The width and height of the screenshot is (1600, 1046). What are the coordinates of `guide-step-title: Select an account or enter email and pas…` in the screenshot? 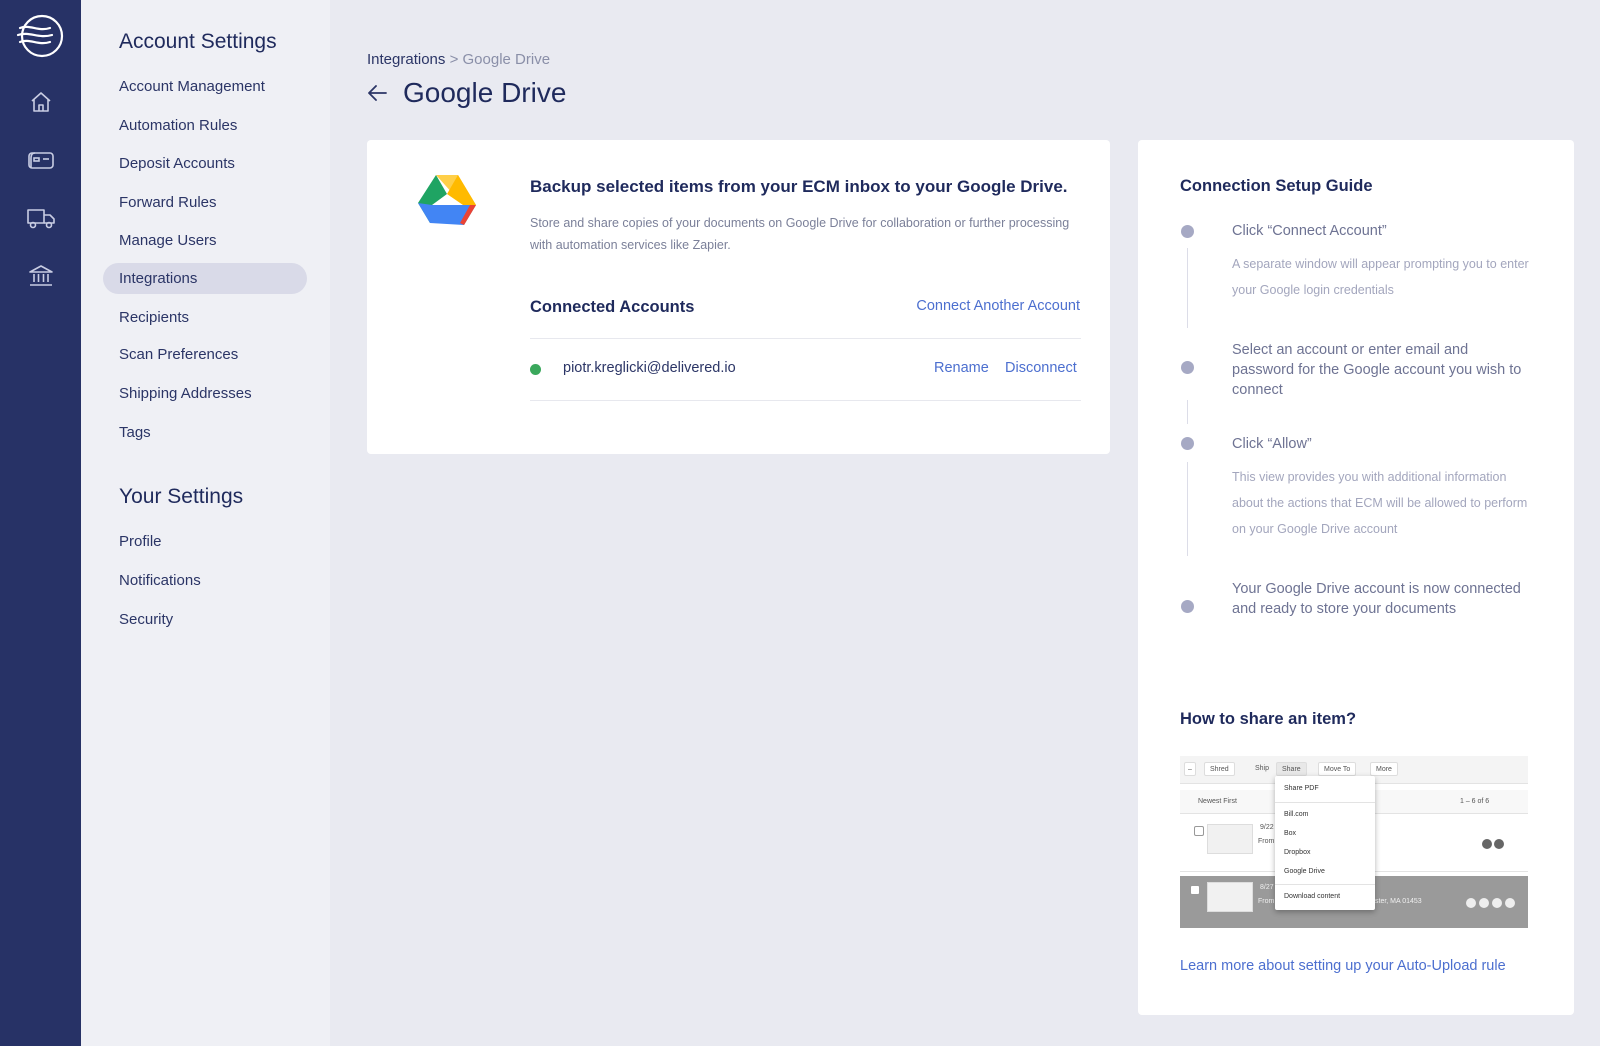 It's located at (1377, 370).